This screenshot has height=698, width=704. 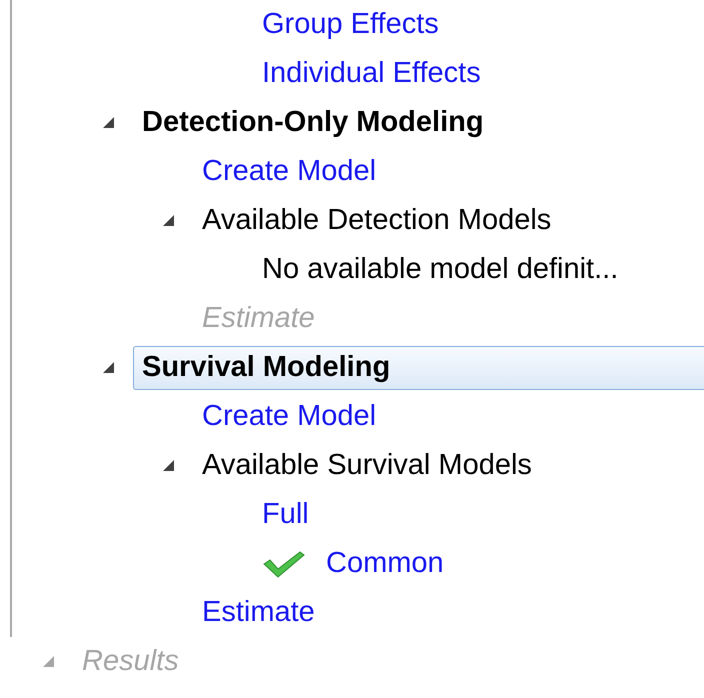 What do you see at coordinates (285, 514) in the screenshot?
I see `tree-link: Full` at bounding box center [285, 514].